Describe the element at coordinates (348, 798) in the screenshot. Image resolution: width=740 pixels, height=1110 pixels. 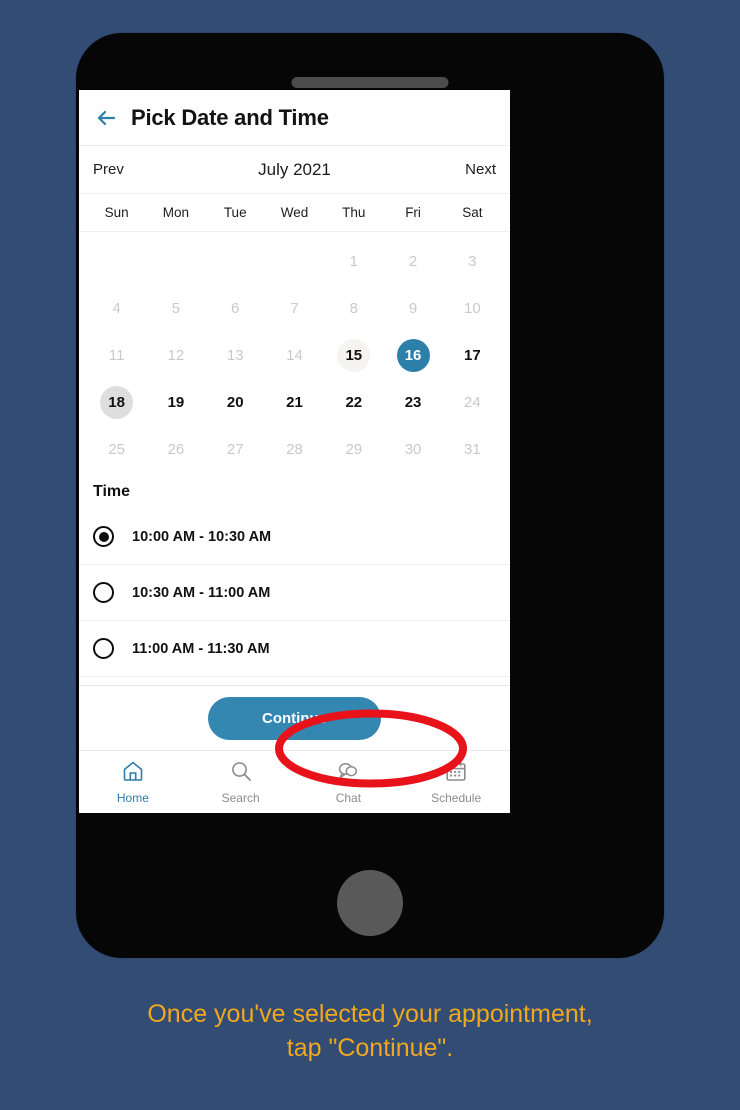
I see `nav-label-chat: Chat` at that location.